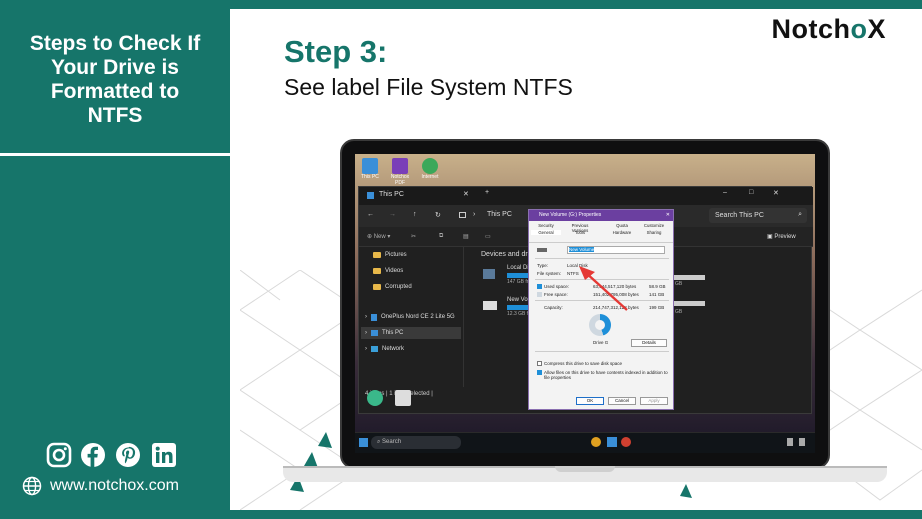  What do you see at coordinates (374, 317) in the screenshot?
I see `phone-icon` at bounding box center [374, 317].